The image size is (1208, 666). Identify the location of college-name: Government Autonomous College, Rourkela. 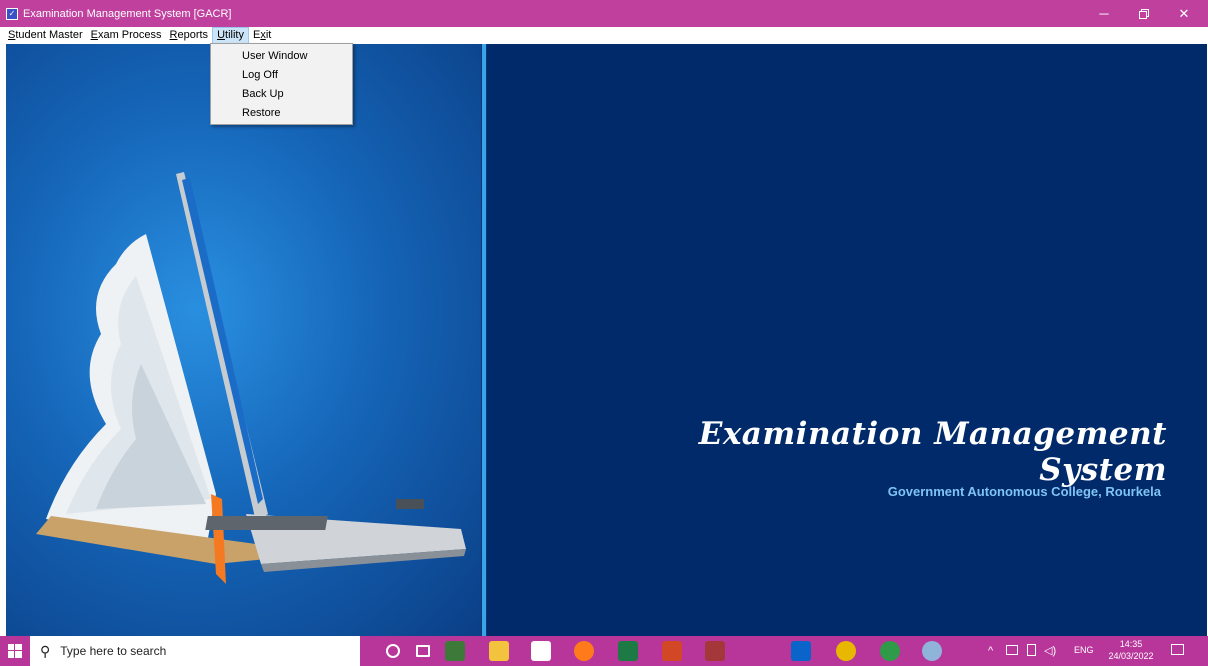
(1024, 491).